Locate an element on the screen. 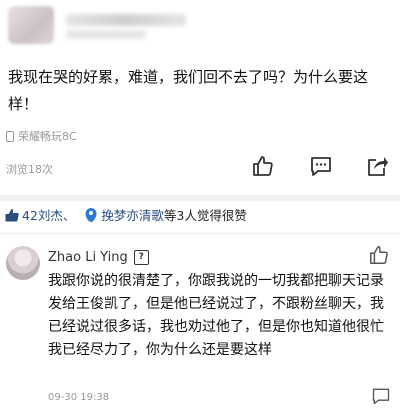 The image size is (400, 410). likes-summary: 42刘杰、 挽梦亦清歌 等3人觉得很赞 is located at coordinates (125, 214).